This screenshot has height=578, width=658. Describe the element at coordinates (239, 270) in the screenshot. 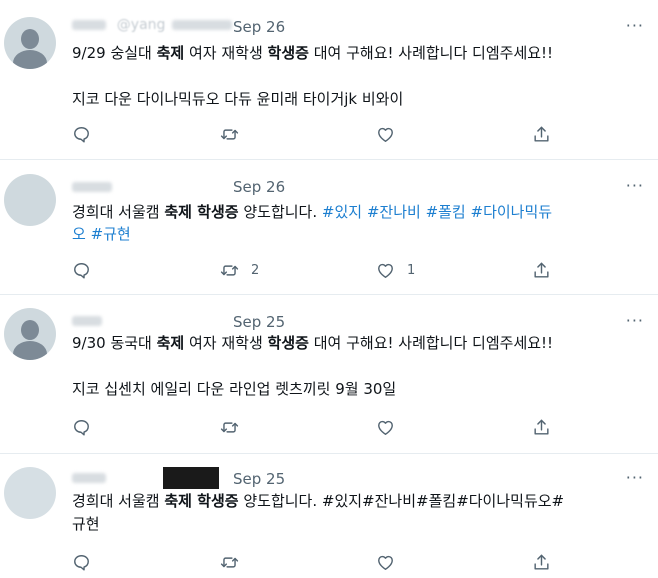

I see `retweet-button: 2` at that location.